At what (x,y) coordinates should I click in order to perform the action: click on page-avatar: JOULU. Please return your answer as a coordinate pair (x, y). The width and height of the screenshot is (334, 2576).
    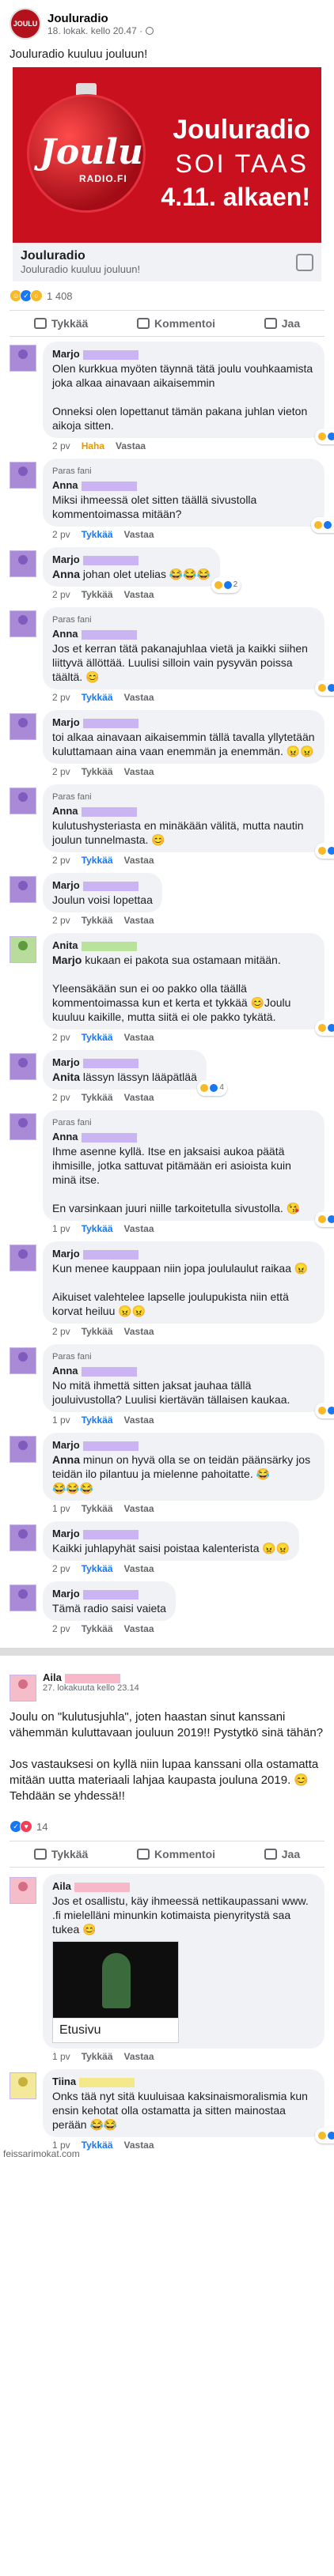
    Looking at the image, I should click on (25, 24).